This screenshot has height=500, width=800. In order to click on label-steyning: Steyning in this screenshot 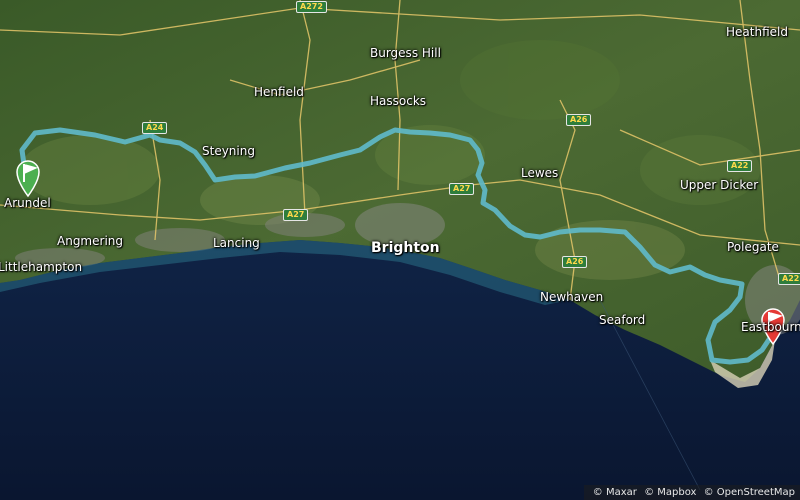, I will do `click(228, 151)`.